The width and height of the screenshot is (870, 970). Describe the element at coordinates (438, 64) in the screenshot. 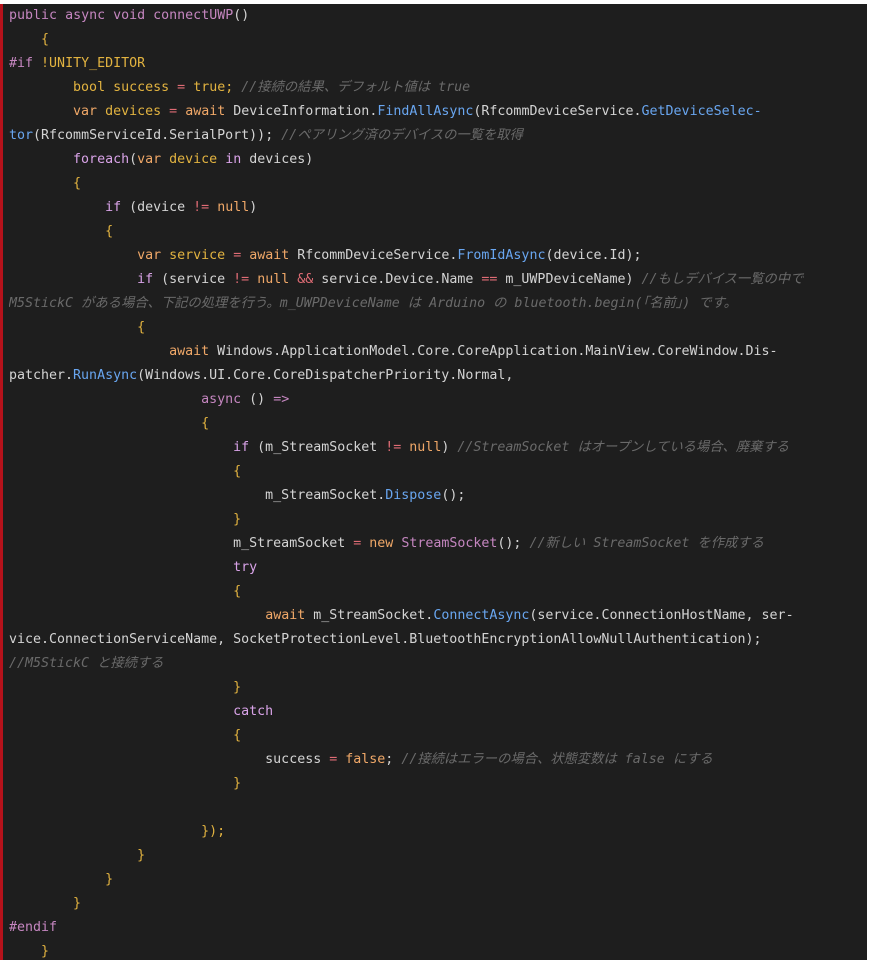

I see `code-line: #if !UNITY_EDITOR` at that location.